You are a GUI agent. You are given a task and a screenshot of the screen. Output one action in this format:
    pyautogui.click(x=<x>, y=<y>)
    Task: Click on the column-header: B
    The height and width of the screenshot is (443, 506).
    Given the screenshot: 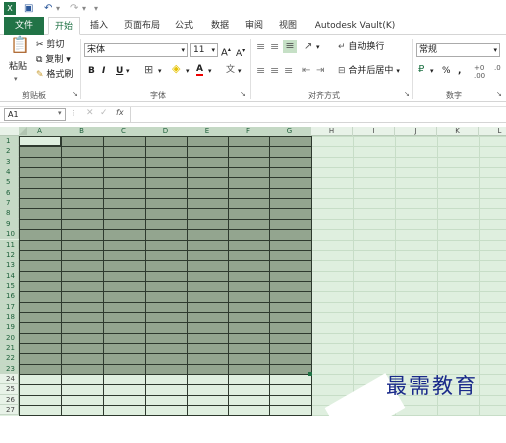 What is the action you would take?
    pyautogui.click(x=82, y=131)
    